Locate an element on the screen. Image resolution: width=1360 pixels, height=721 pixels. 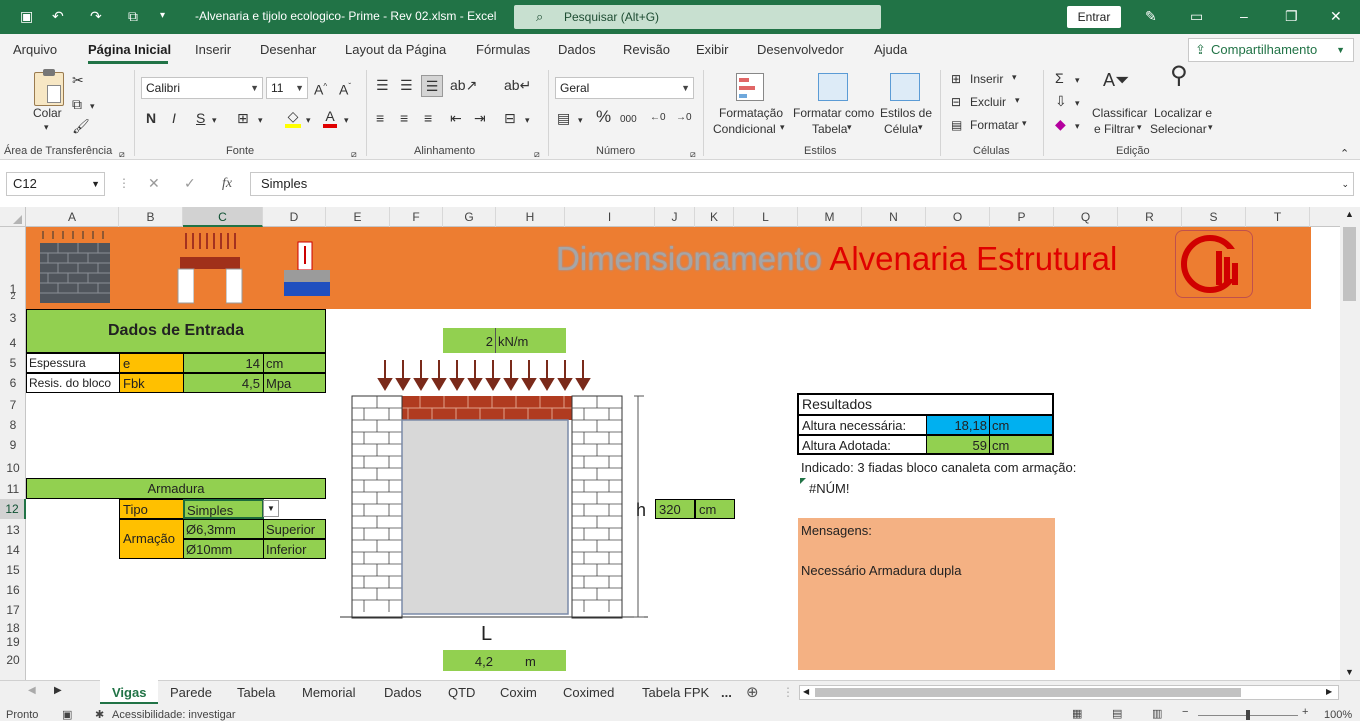
row-header-16: 16 is located at coordinates (13, 590).